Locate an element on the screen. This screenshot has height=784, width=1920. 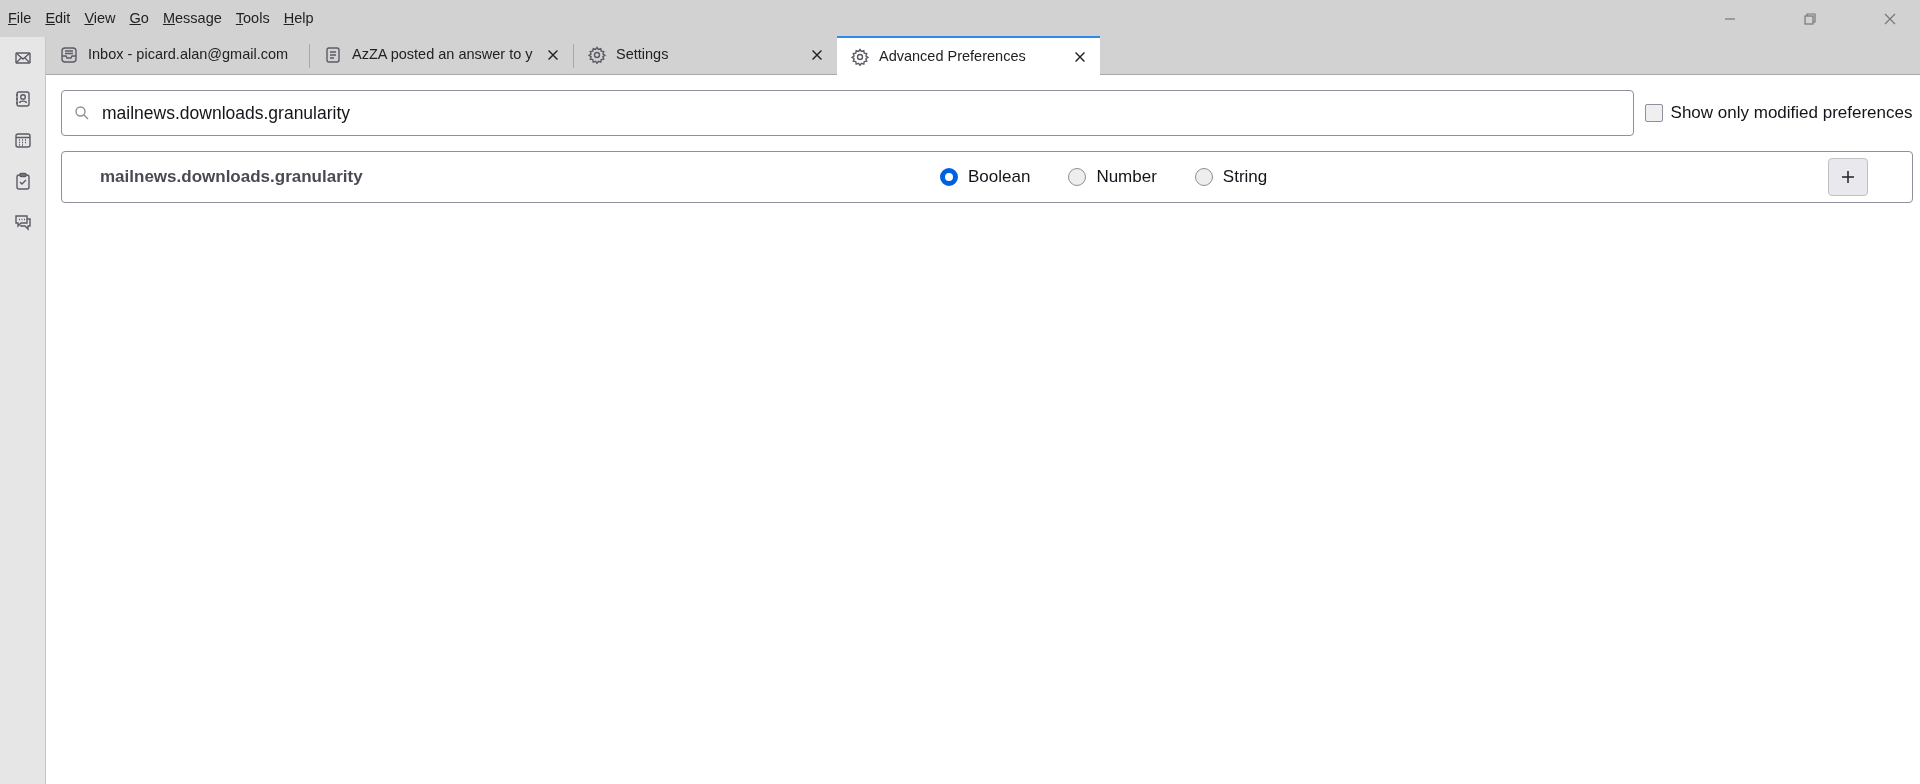
menu-item: Tools is located at coordinates (251, 18).